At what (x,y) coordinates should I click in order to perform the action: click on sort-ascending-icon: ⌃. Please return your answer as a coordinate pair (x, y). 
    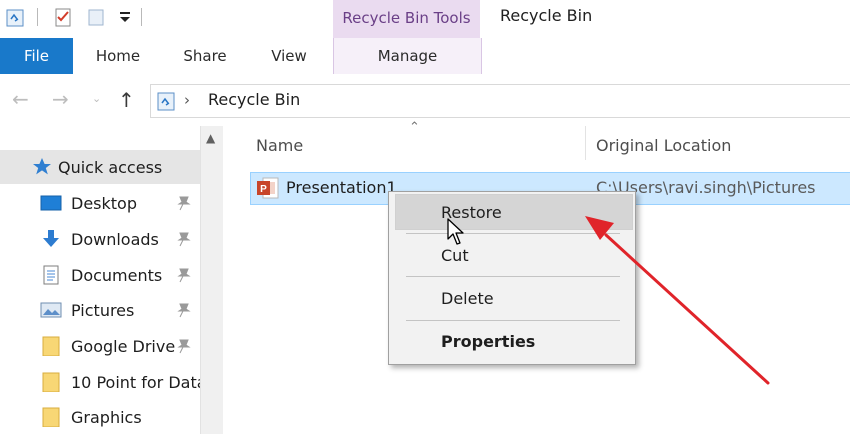
    Looking at the image, I should click on (414, 127).